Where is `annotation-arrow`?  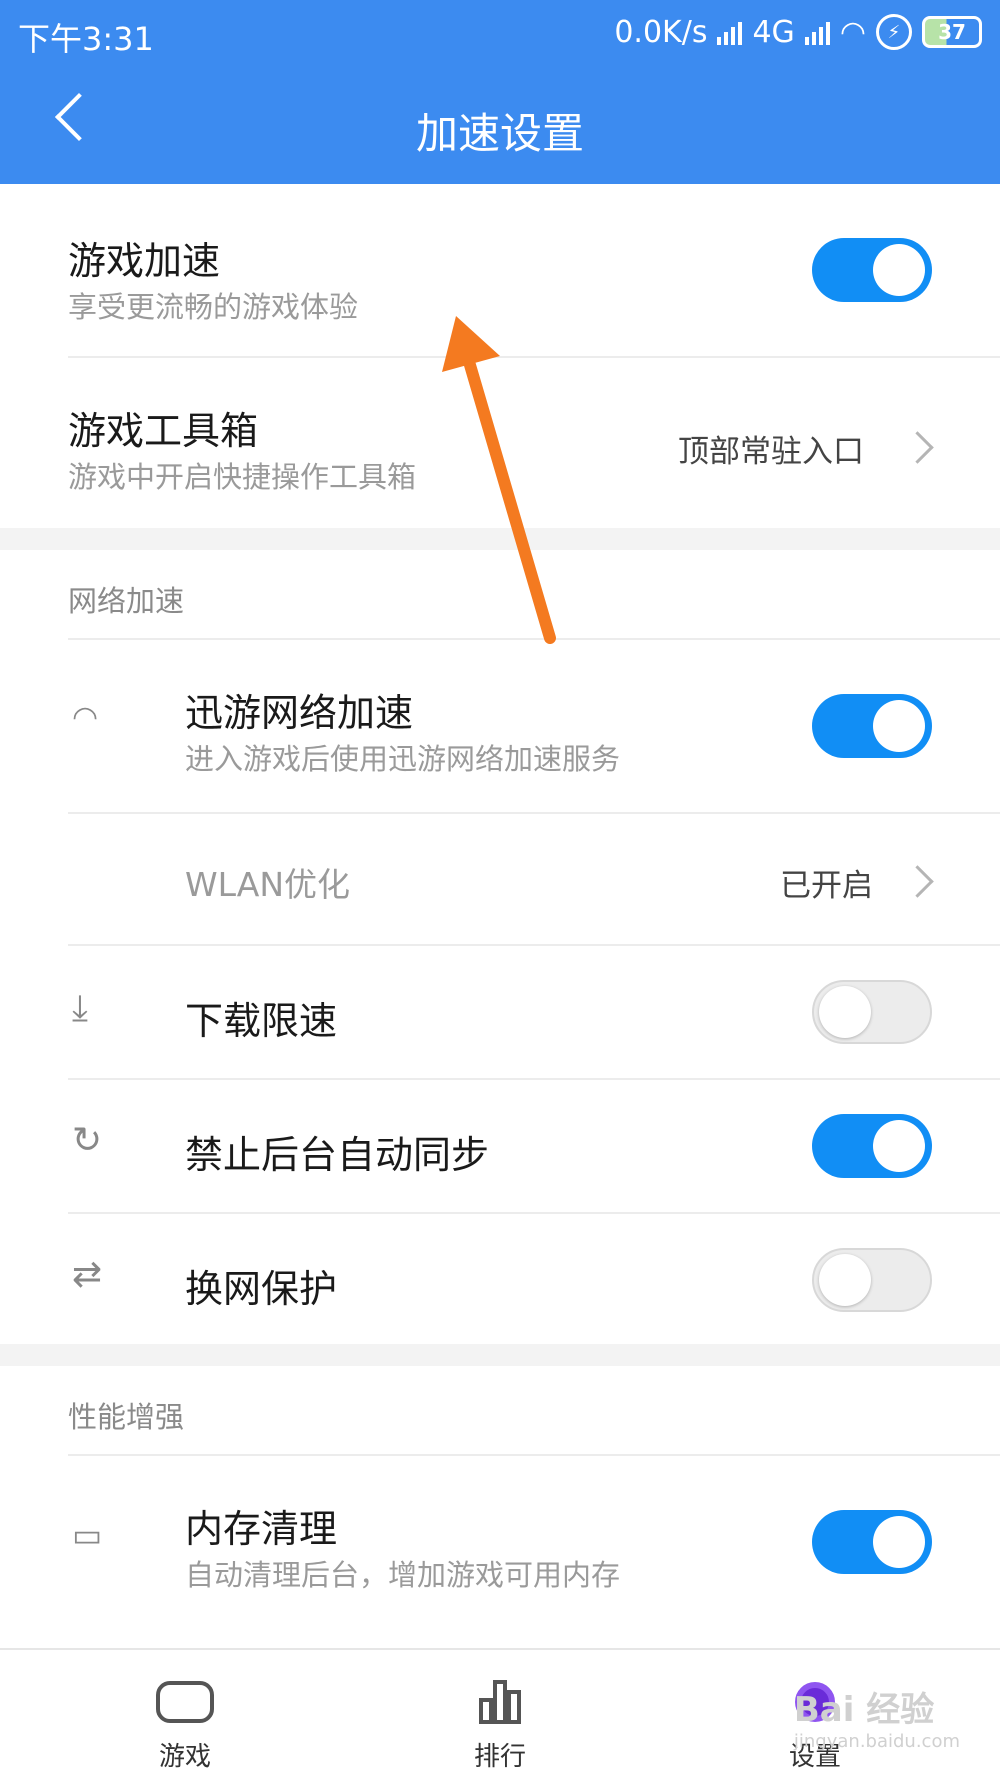 annotation-arrow is located at coordinates (499, 480).